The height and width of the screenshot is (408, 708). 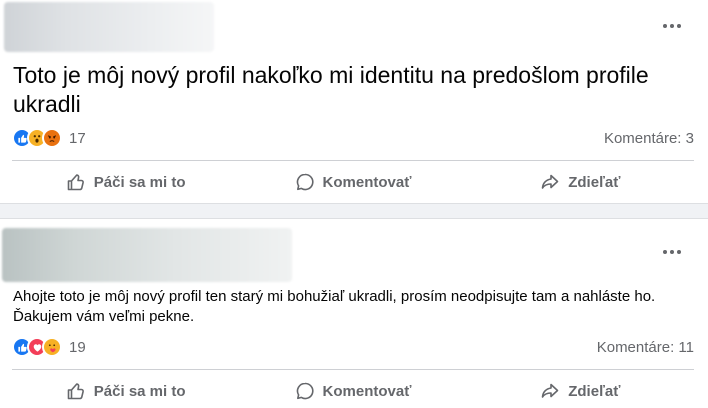 I want to click on reactions-summary: 19 Komentáre: 11, so click(x=353, y=347).